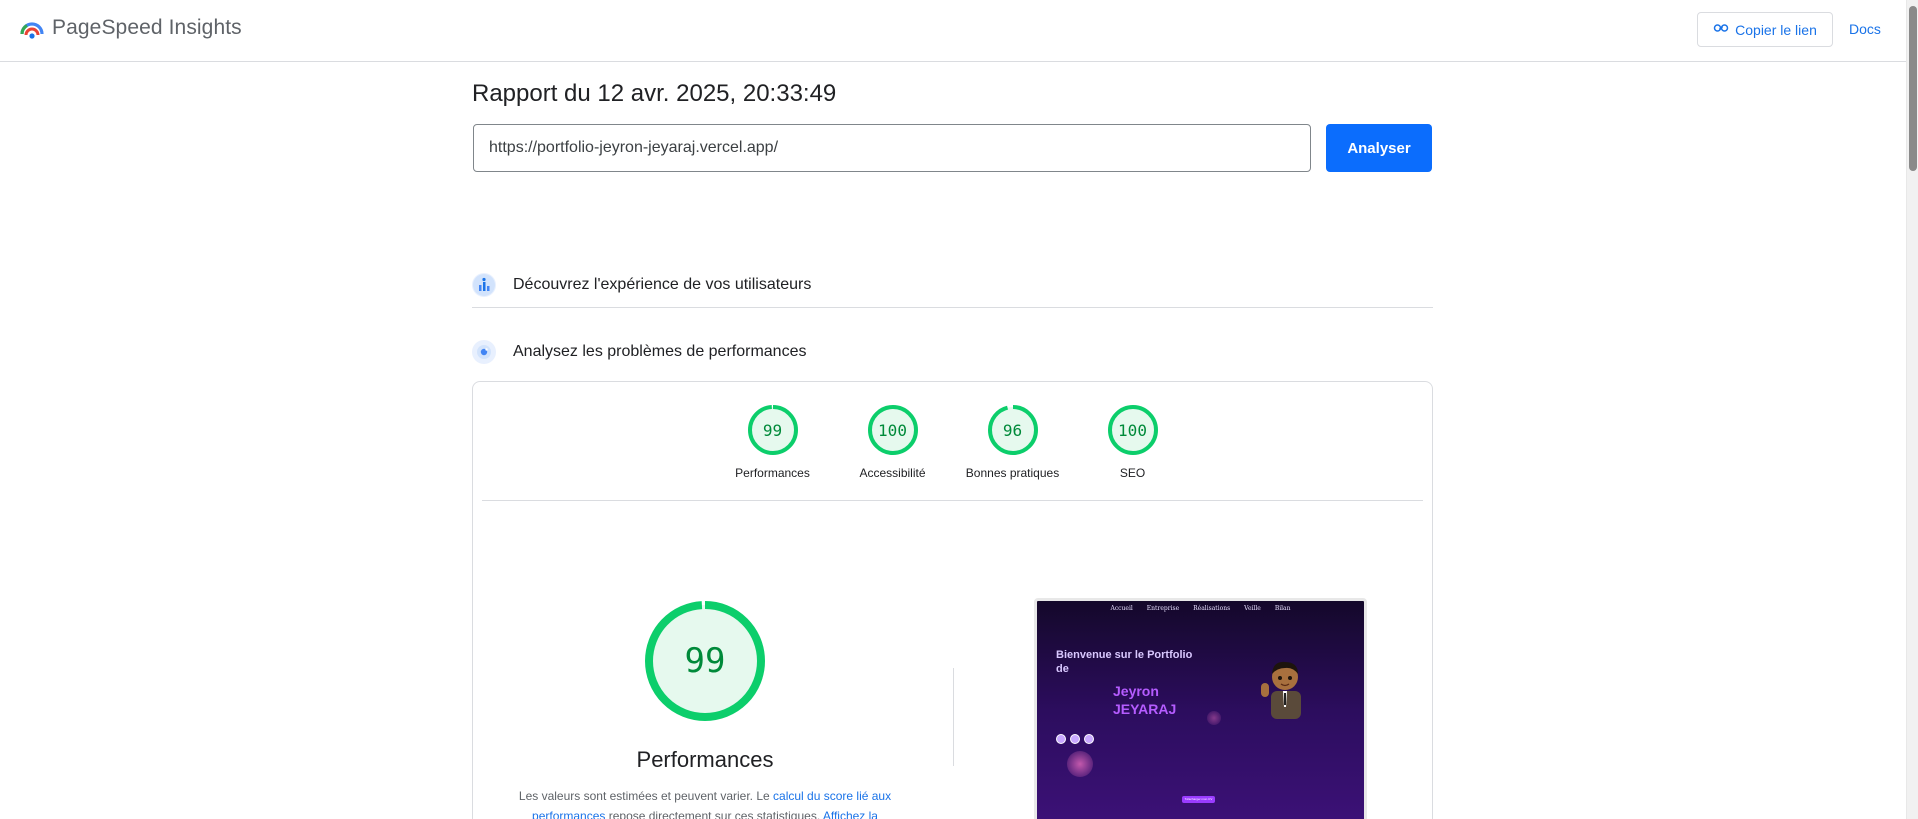 The width and height of the screenshot is (1918, 819). Describe the element at coordinates (1144, 700) in the screenshot. I see `thumb-name: Jeyron JEYARAJ` at that location.